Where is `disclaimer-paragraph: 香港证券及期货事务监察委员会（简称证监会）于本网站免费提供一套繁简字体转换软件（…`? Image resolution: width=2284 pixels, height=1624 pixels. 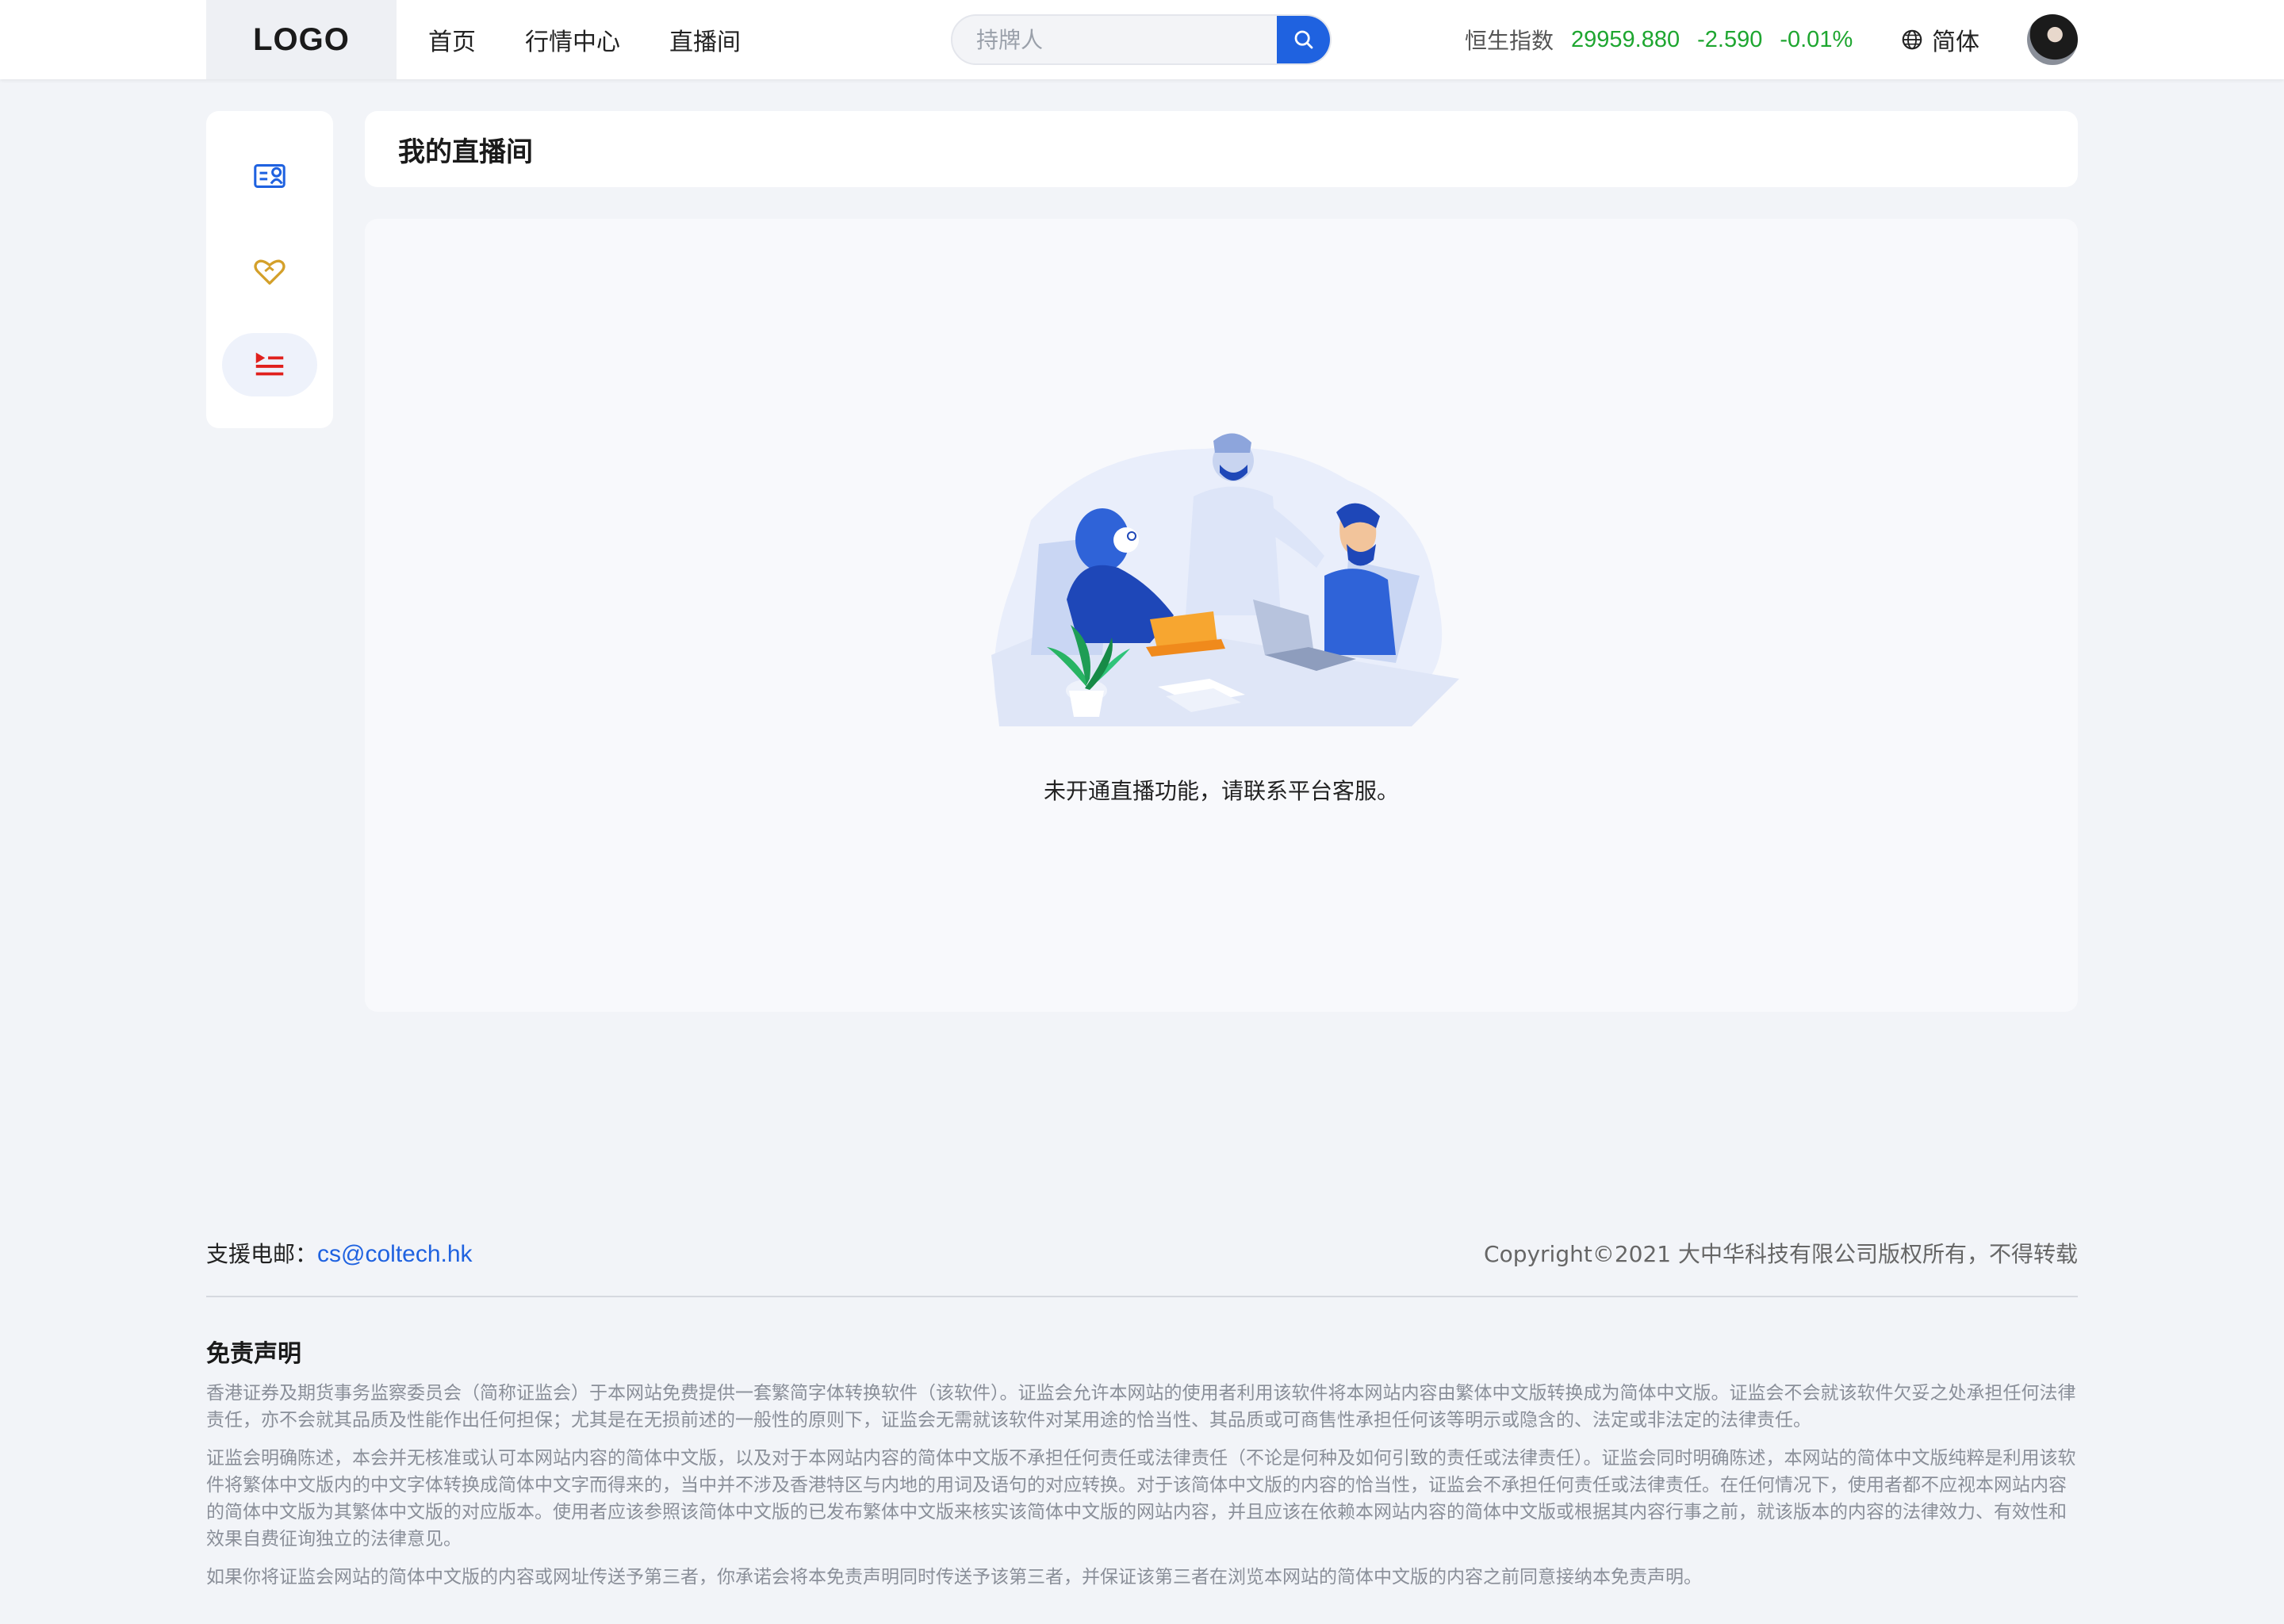
disclaimer-paragraph: 香港证券及期货事务监察委员会（简称证监会）于本网站免费提供一套繁简字体转换软件（… is located at coordinates (1141, 1407).